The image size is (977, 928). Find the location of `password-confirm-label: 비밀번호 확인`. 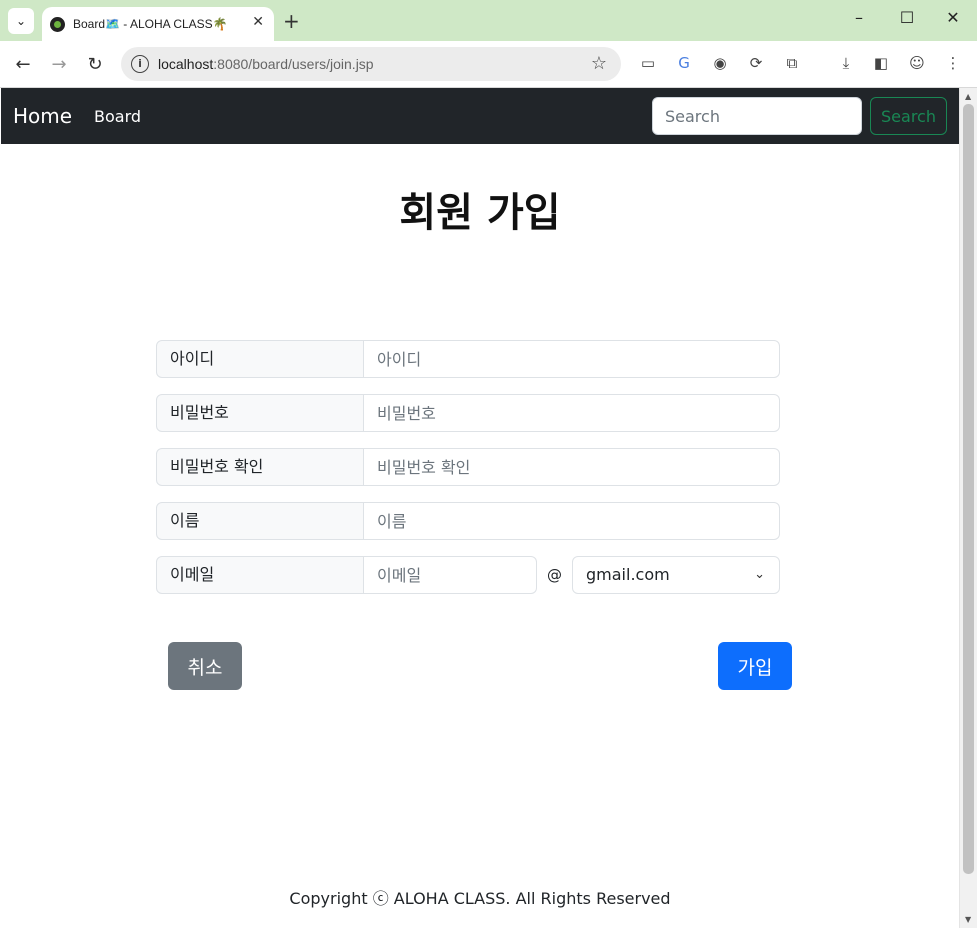

password-confirm-label: 비밀번호 확인 is located at coordinates (260, 467).